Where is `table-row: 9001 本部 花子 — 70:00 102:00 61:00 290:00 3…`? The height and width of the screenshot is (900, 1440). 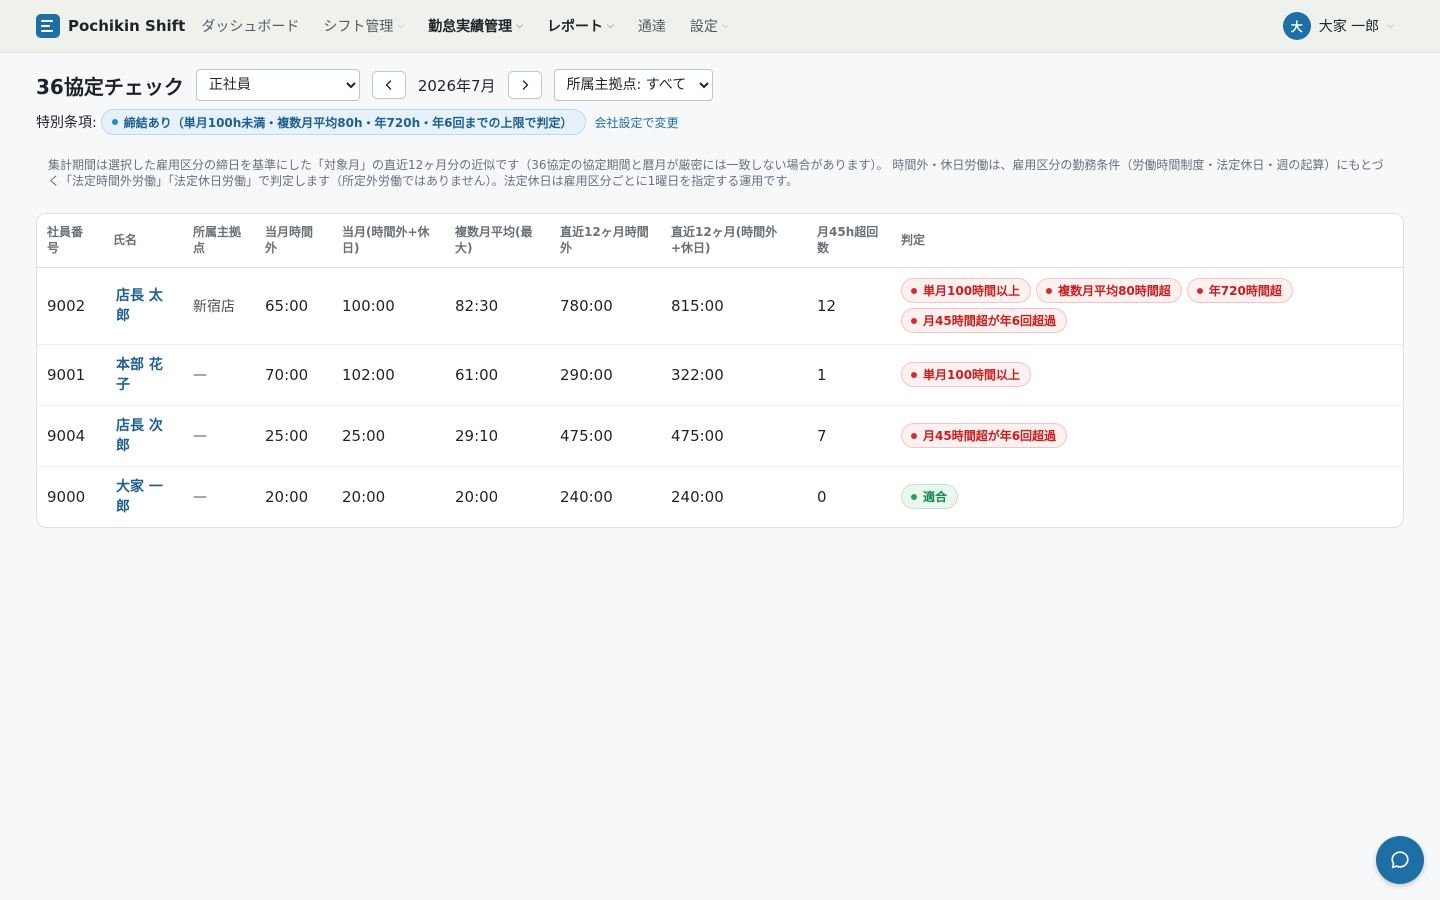 table-row: 9001 本部 花子 — 70:00 102:00 61:00 290:00 3… is located at coordinates (720, 375).